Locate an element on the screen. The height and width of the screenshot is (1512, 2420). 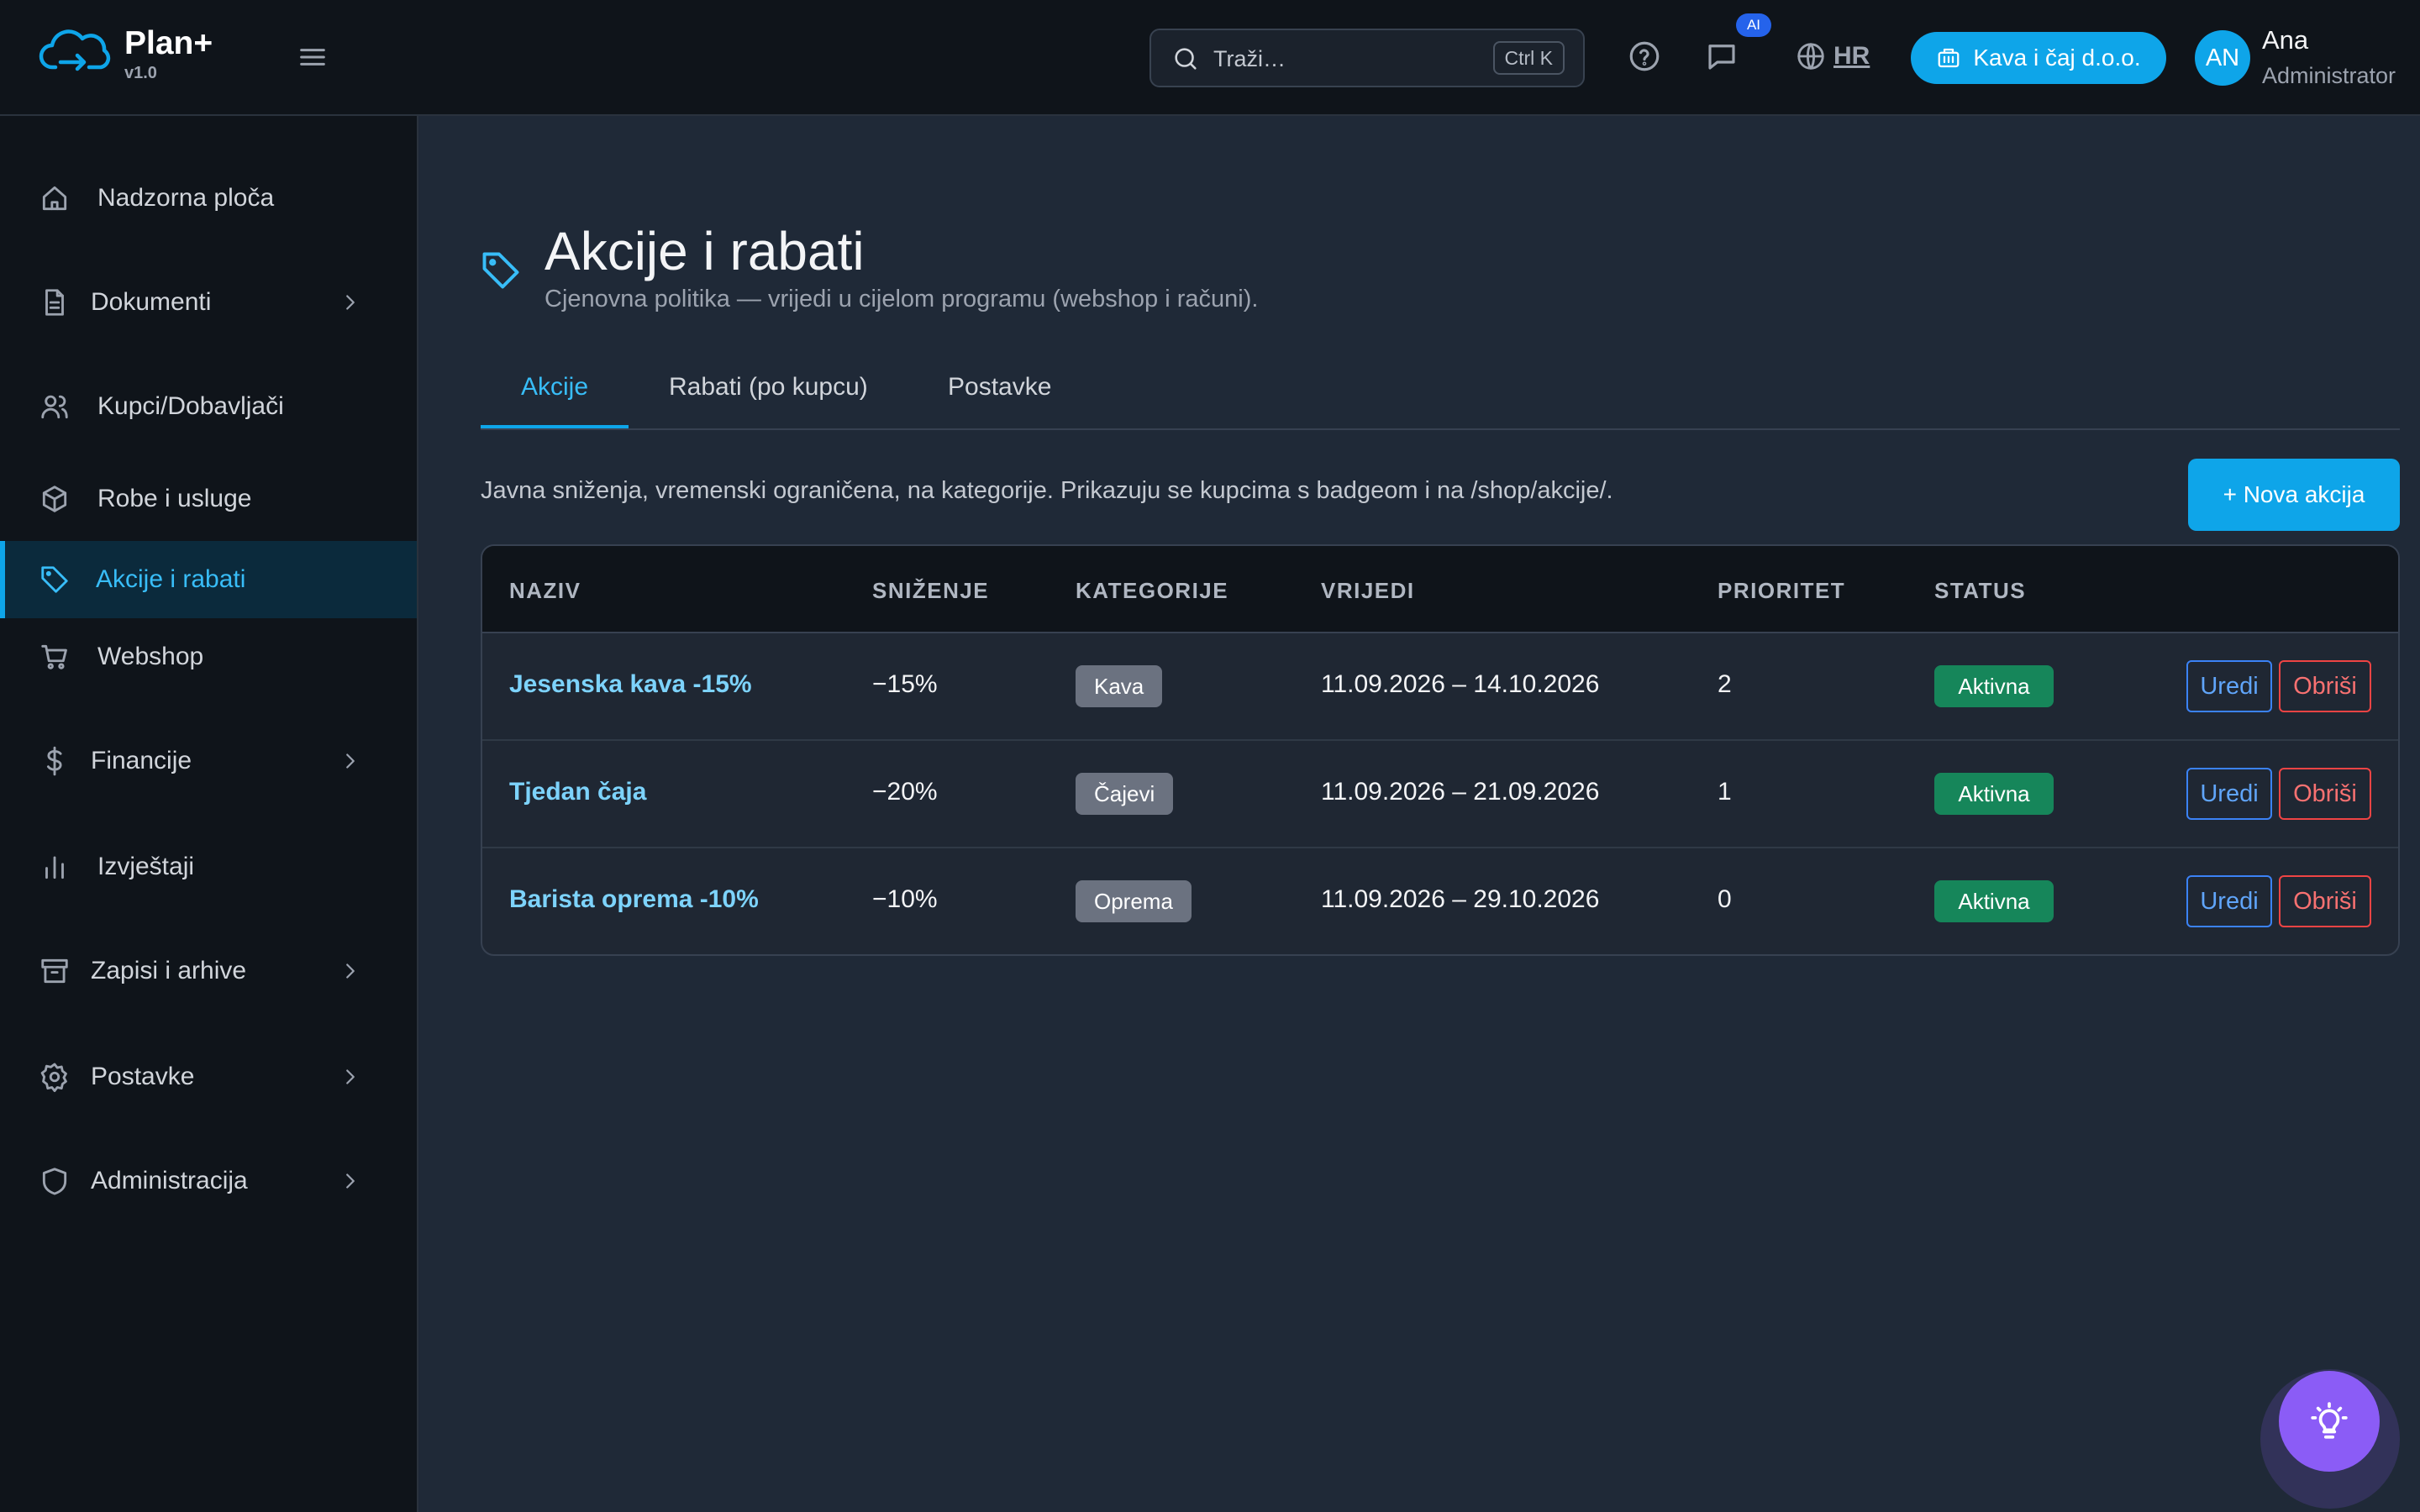
ai-badge: AI is located at coordinates (1753, 25).